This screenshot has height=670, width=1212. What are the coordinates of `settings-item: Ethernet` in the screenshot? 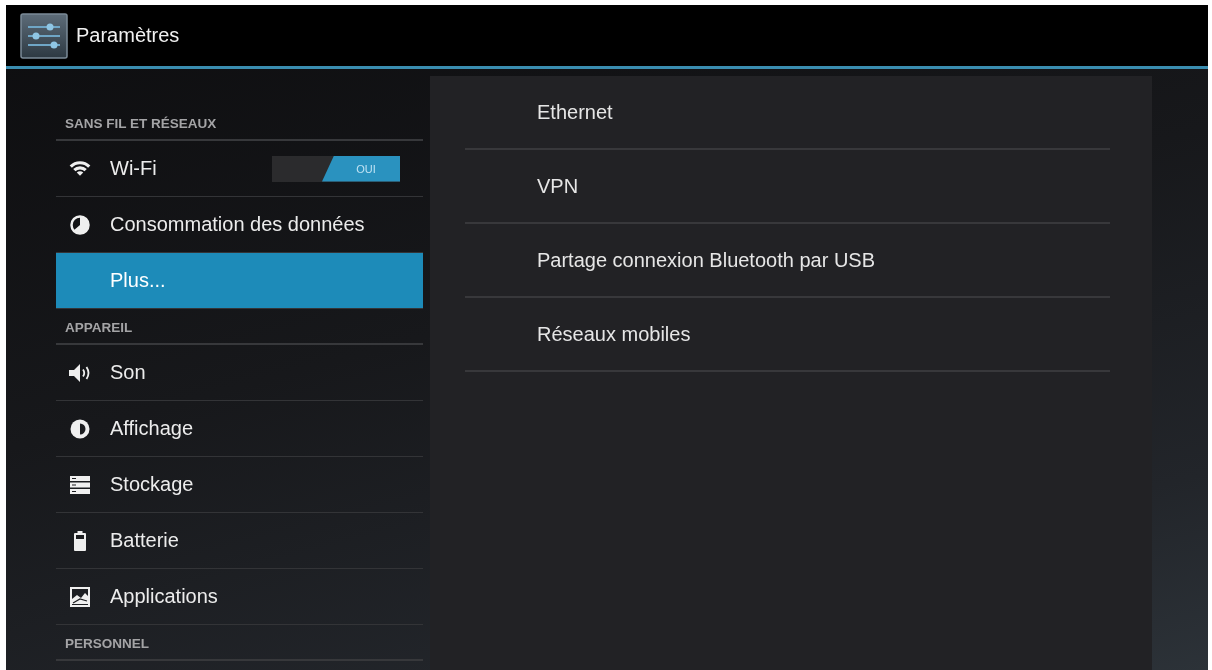 It's located at (787, 113).